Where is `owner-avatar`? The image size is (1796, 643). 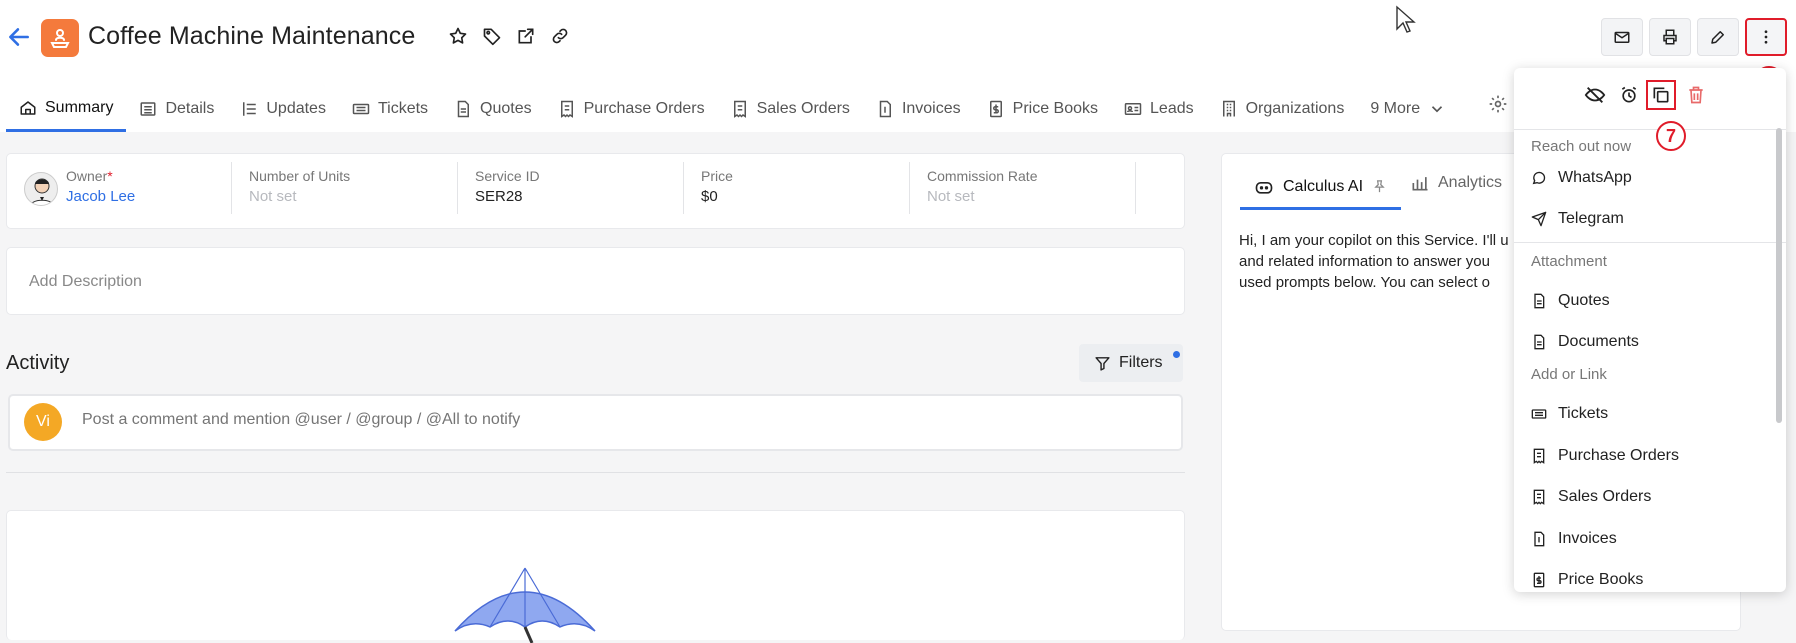 owner-avatar is located at coordinates (41, 189).